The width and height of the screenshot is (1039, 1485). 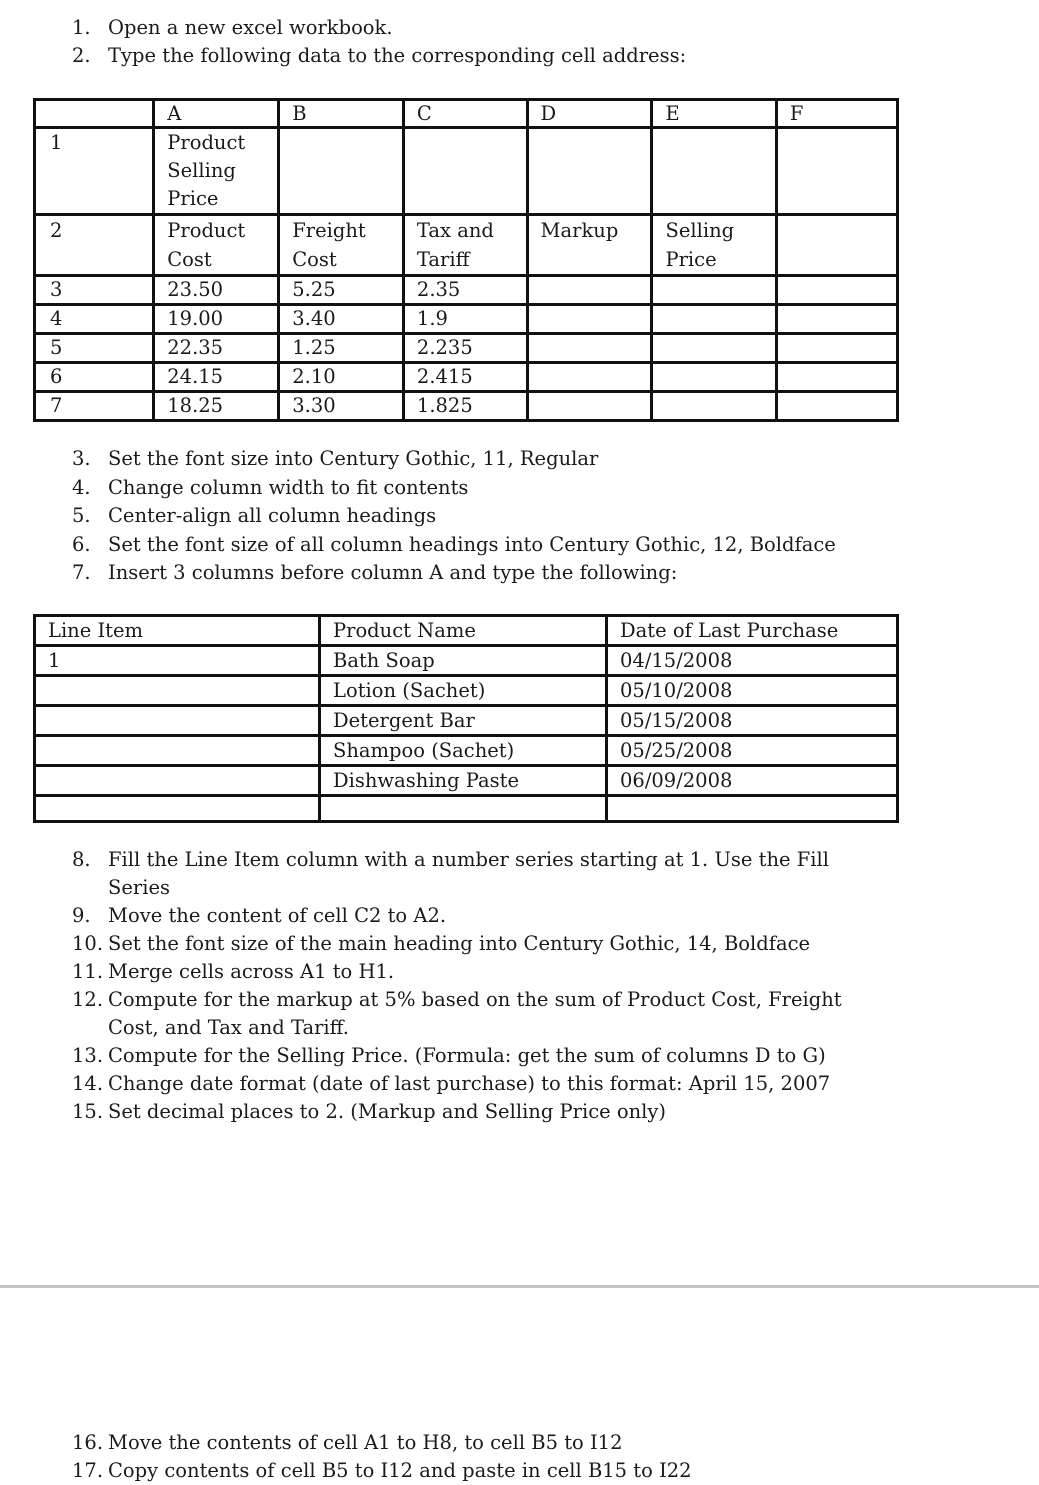 What do you see at coordinates (714, 113) in the screenshot?
I see `column-header-cell: E` at bounding box center [714, 113].